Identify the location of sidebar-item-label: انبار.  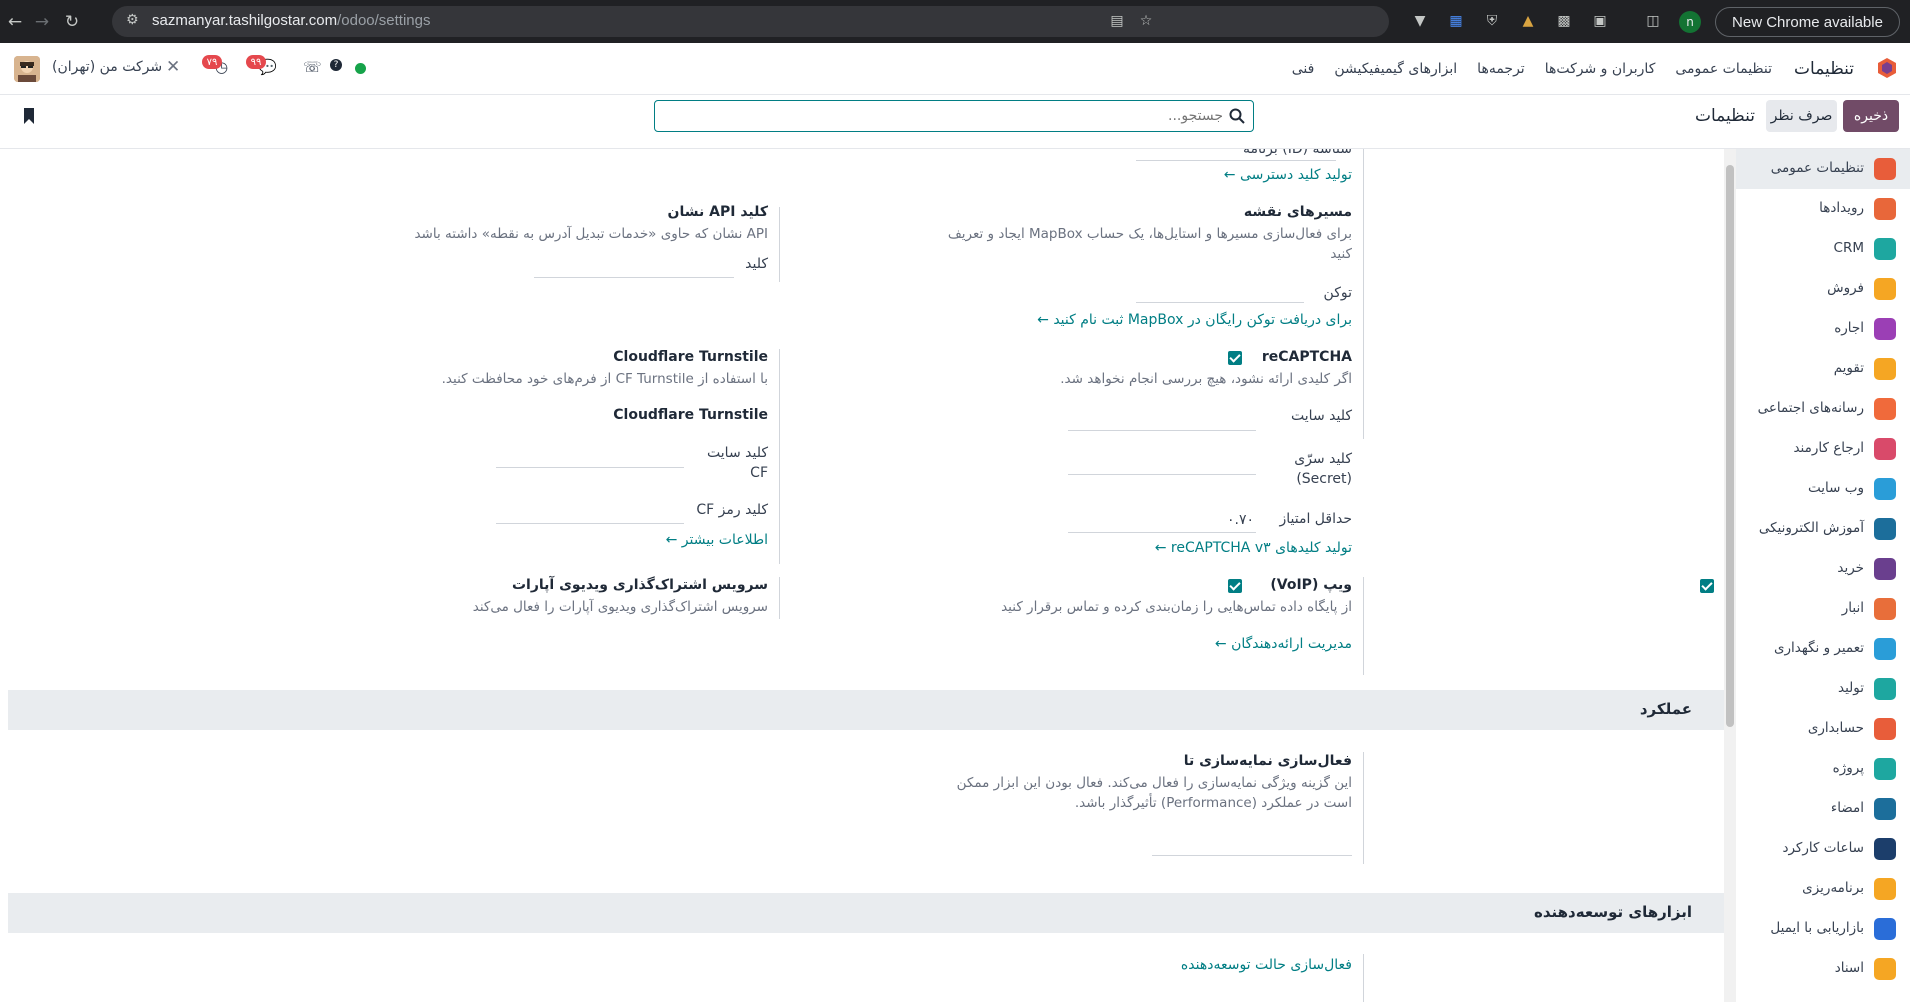
(1852, 608).